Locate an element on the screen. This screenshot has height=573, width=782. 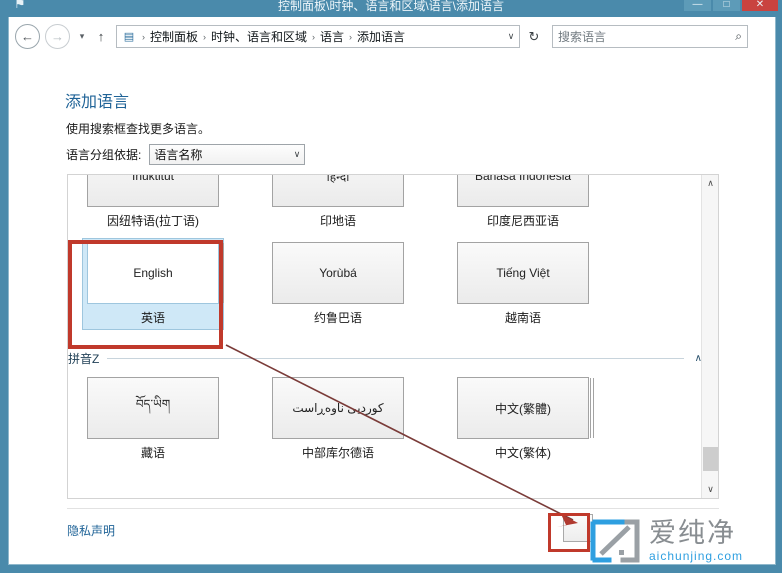
language-tile: བོད་ཡིག 藏语 is located at coordinates (153, 419).